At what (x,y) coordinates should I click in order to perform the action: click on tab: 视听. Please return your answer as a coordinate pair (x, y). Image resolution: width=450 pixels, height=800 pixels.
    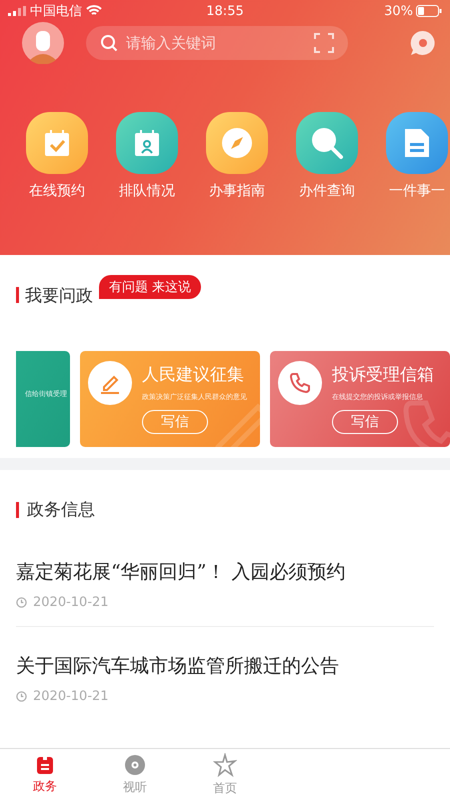
    Looking at the image, I should click on (135, 774).